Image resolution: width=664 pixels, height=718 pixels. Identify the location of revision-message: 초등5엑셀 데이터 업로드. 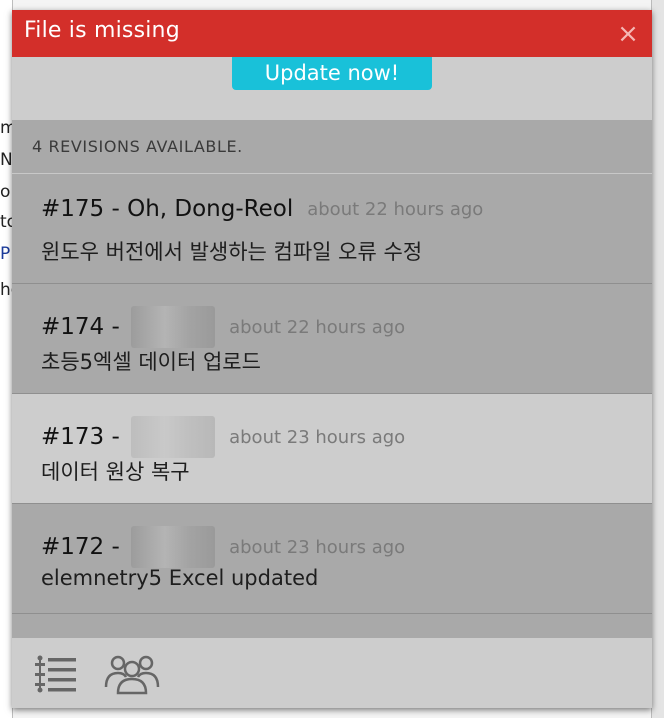
(151, 362).